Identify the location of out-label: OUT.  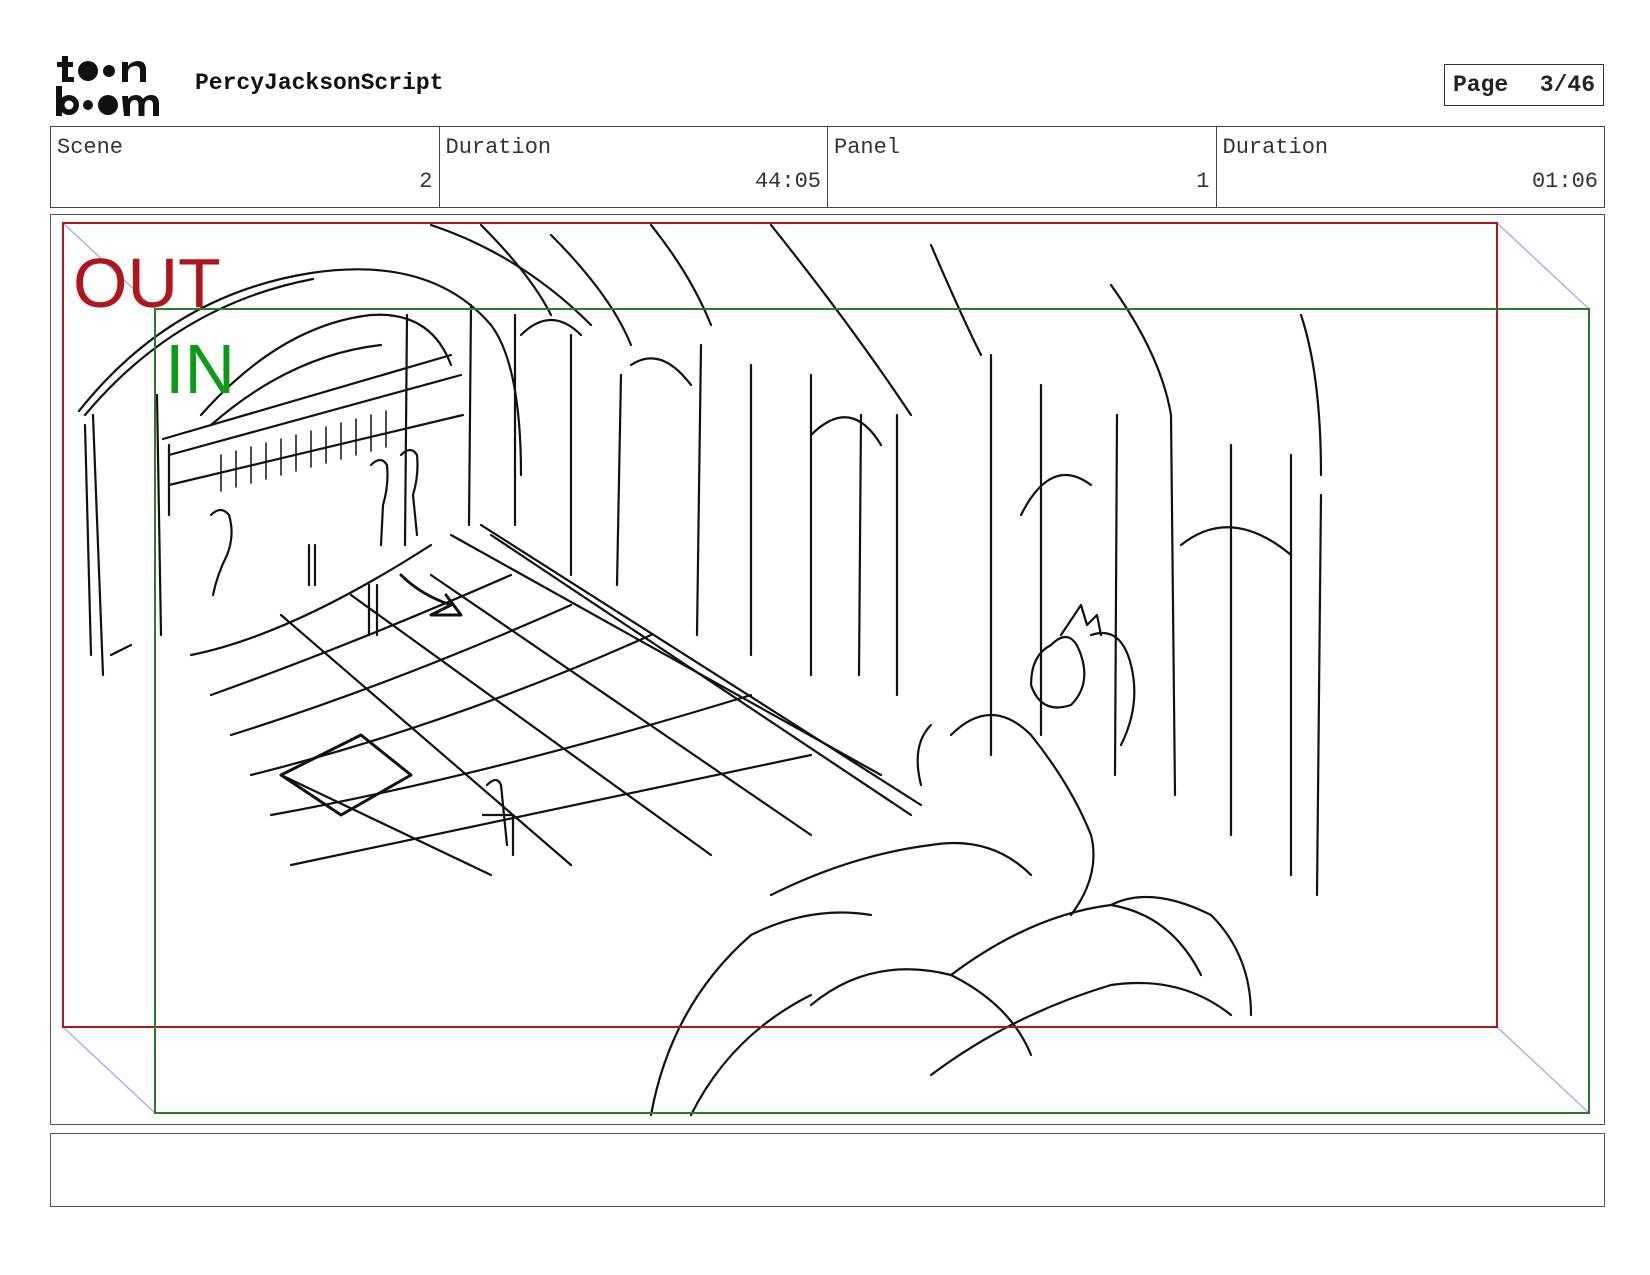
(147, 283).